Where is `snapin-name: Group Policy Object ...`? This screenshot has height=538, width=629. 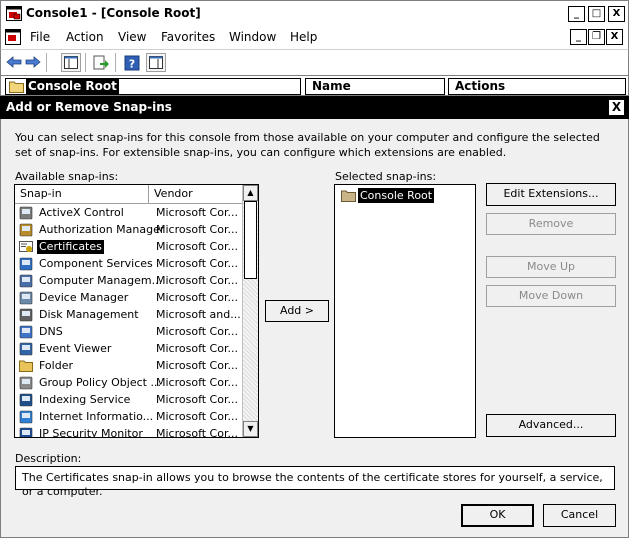 snapin-name: Group Policy Object ... is located at coordinates (100, 382).